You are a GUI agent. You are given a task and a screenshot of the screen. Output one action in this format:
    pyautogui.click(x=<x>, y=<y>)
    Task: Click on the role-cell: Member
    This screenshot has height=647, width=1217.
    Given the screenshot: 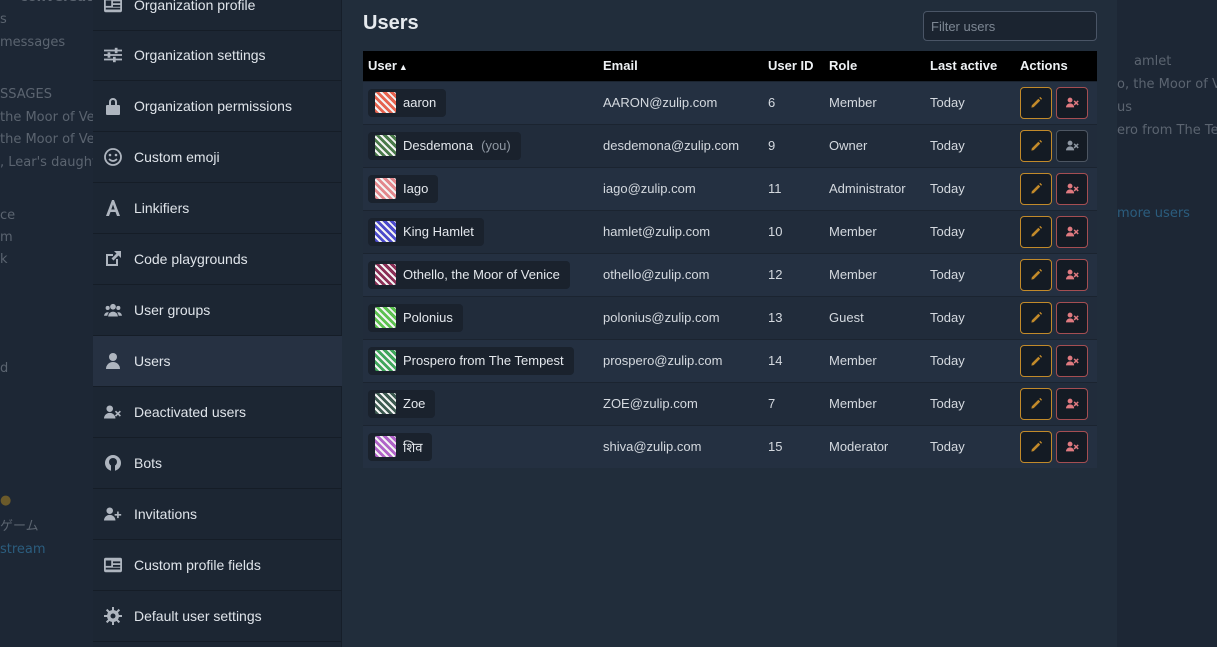 What is the action you would take?
    pyautogui.click(x=874, y=360)
    